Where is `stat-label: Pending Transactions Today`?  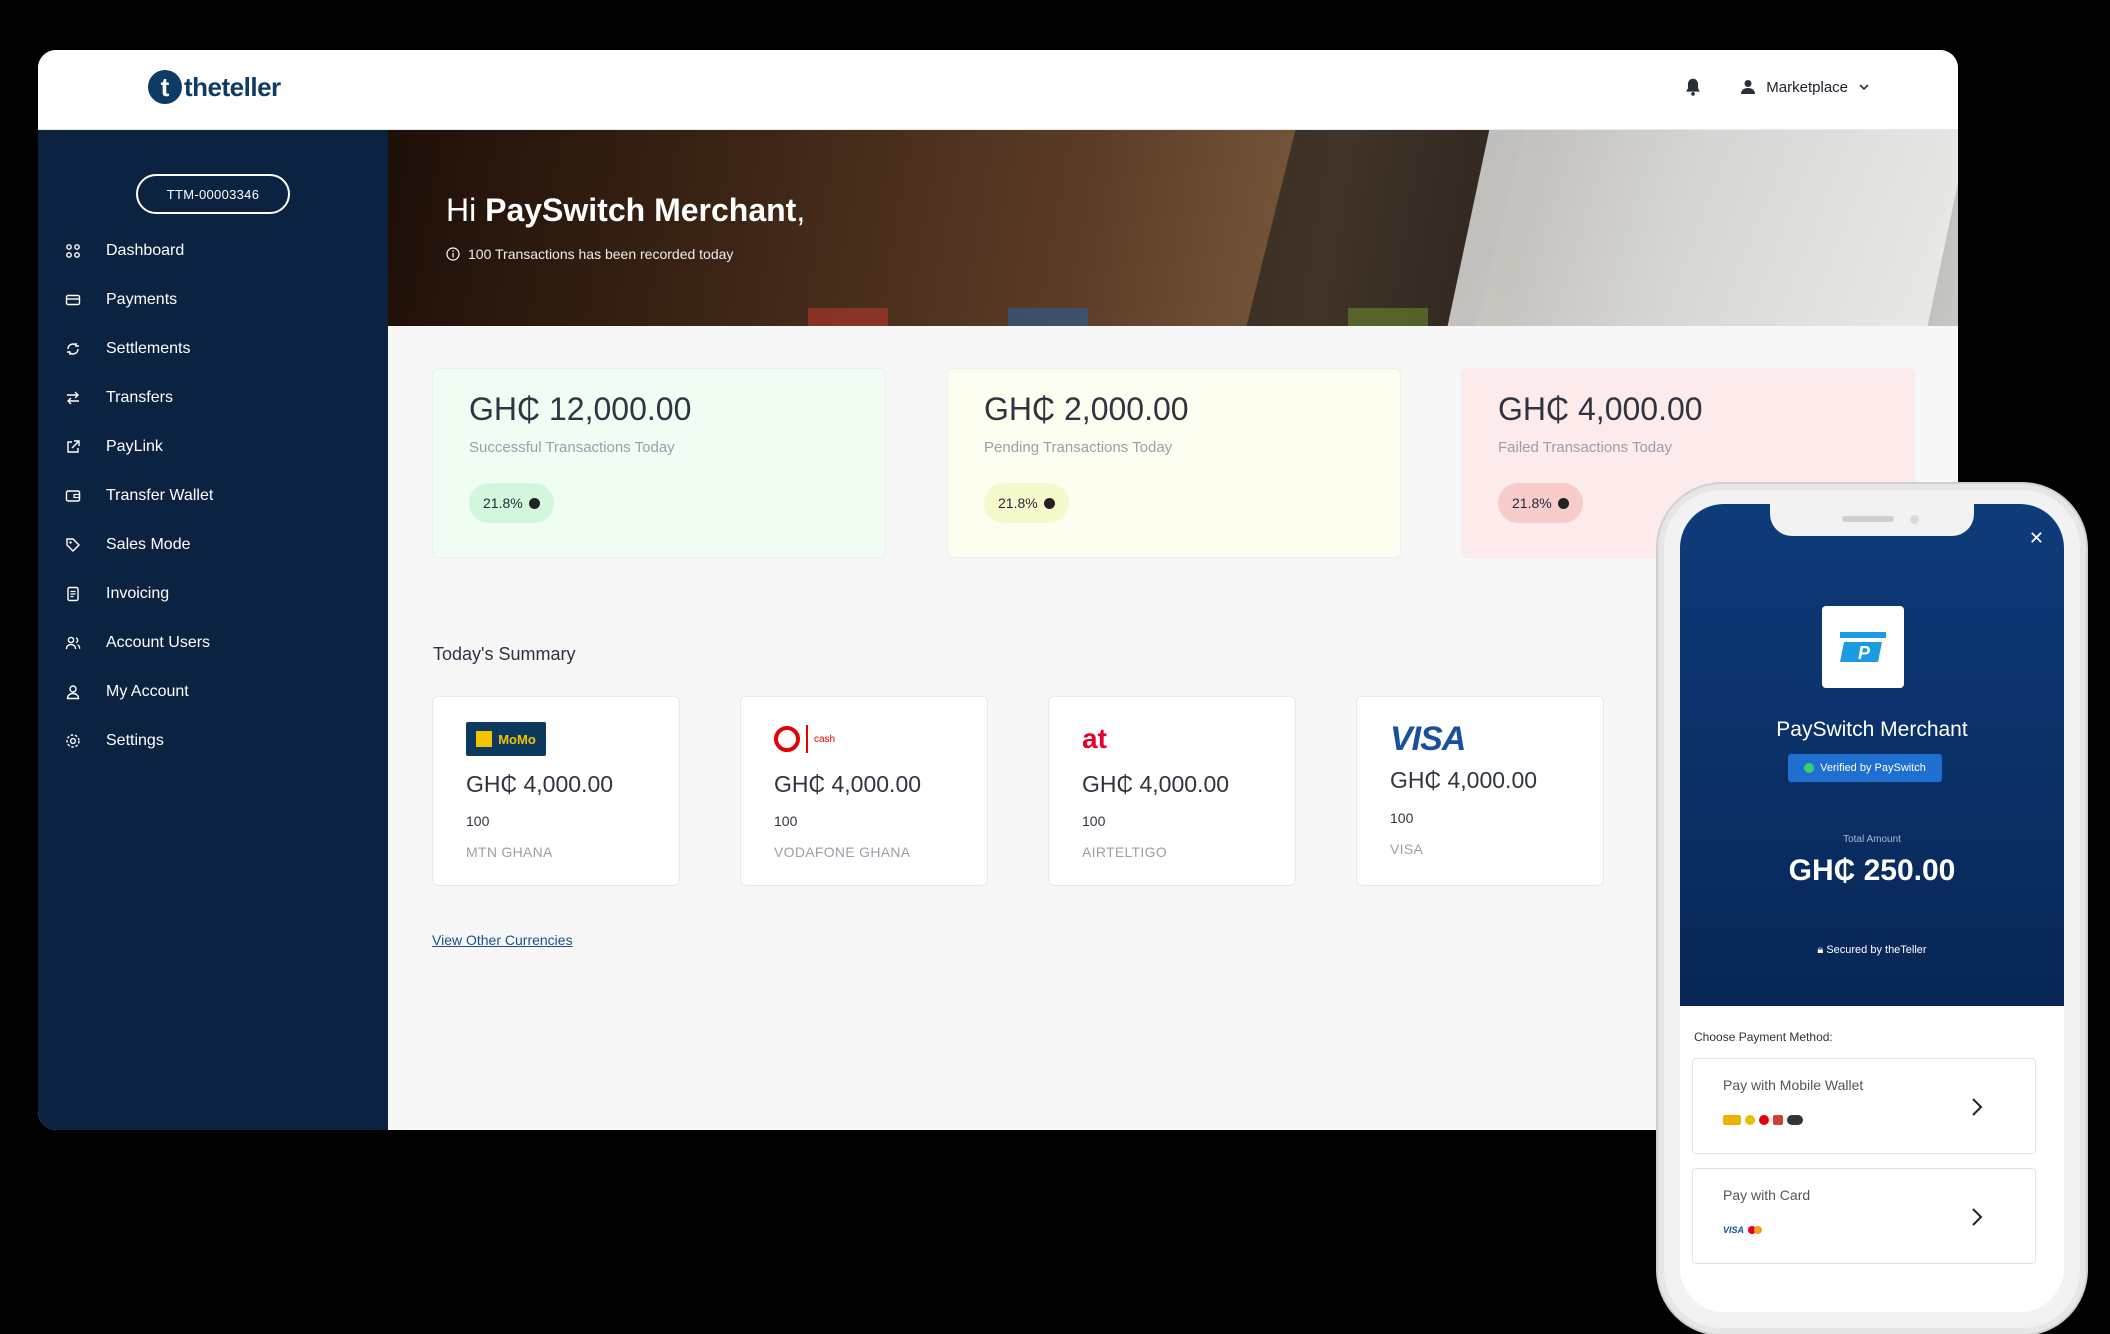 stat-label: Pending Transactions Today is located at coordinates (1078, 447).